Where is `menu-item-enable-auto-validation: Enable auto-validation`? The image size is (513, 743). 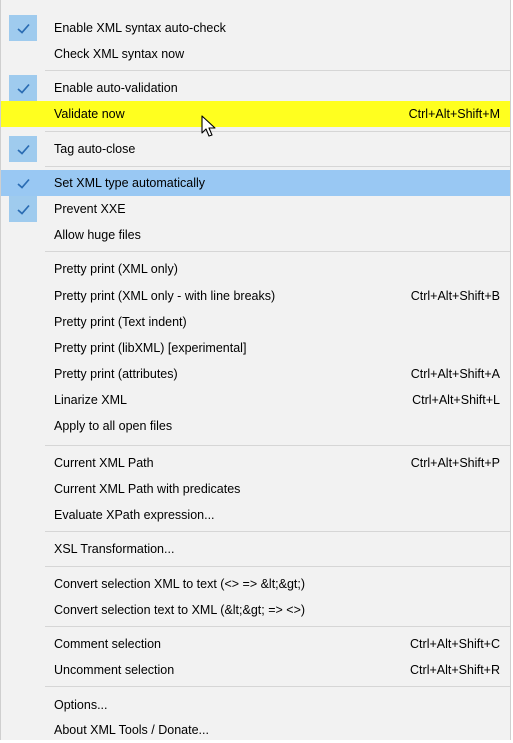
menu-item-enable-auto-validation: Enable auto-validation is located at coordinates (255, 88).